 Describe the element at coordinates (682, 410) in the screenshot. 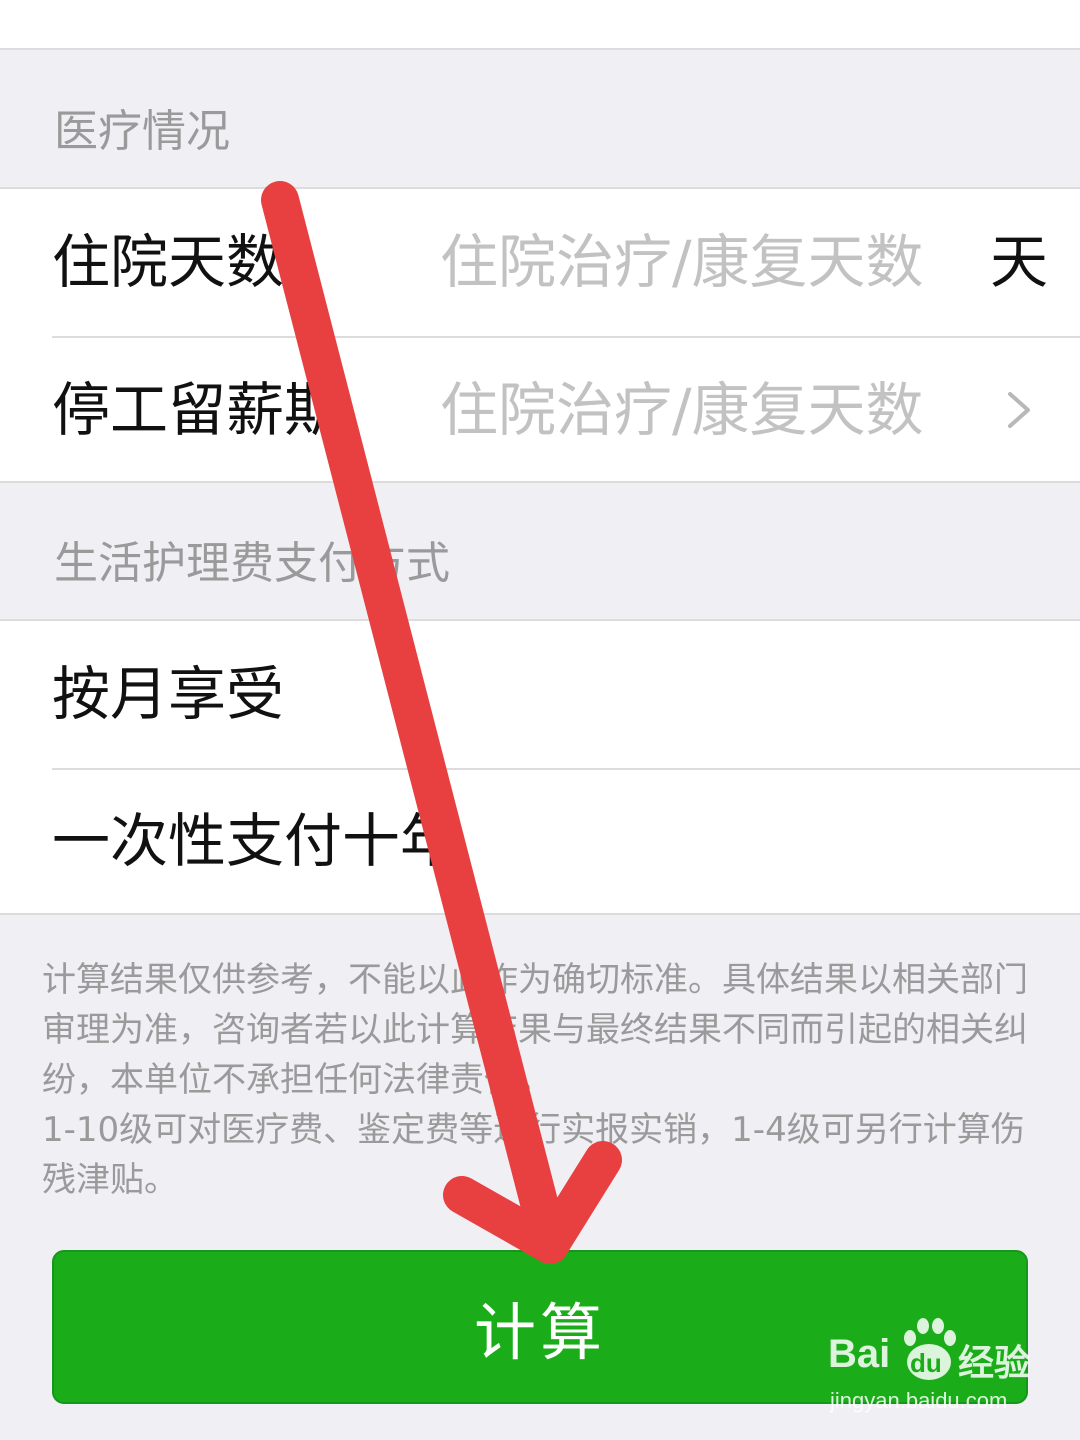

I see `paid-leave-input: 住院治疗/康复天数` at that location.